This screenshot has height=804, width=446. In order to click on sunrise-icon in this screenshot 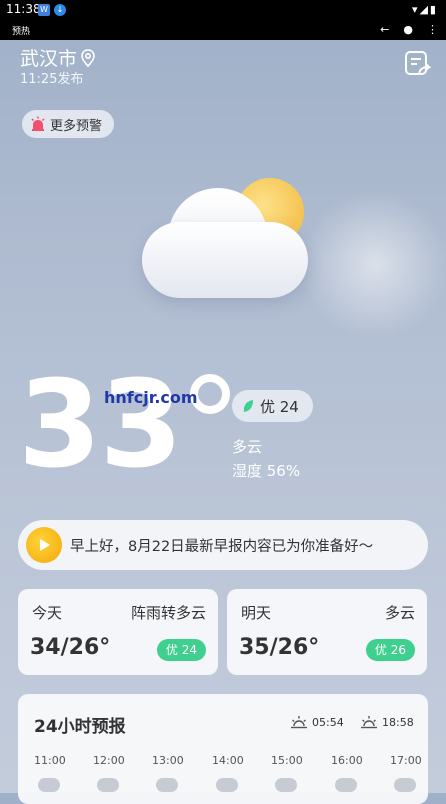, I will do `click(299, 722)`.